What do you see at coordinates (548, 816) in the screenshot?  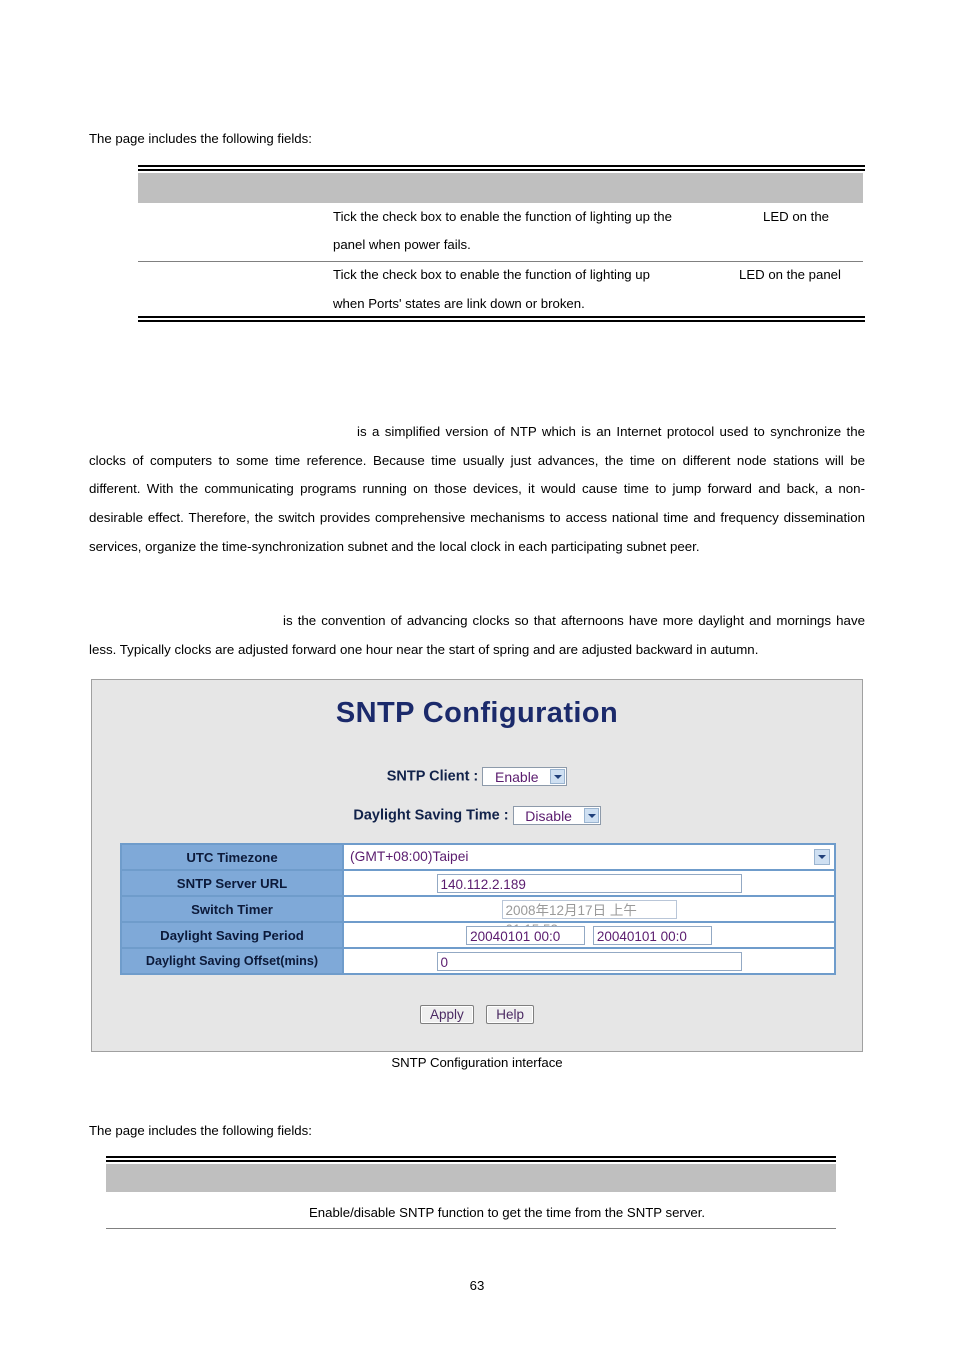 I see `daylight-saving-time-selected-value: Disable` at bounding box center [548, 816].